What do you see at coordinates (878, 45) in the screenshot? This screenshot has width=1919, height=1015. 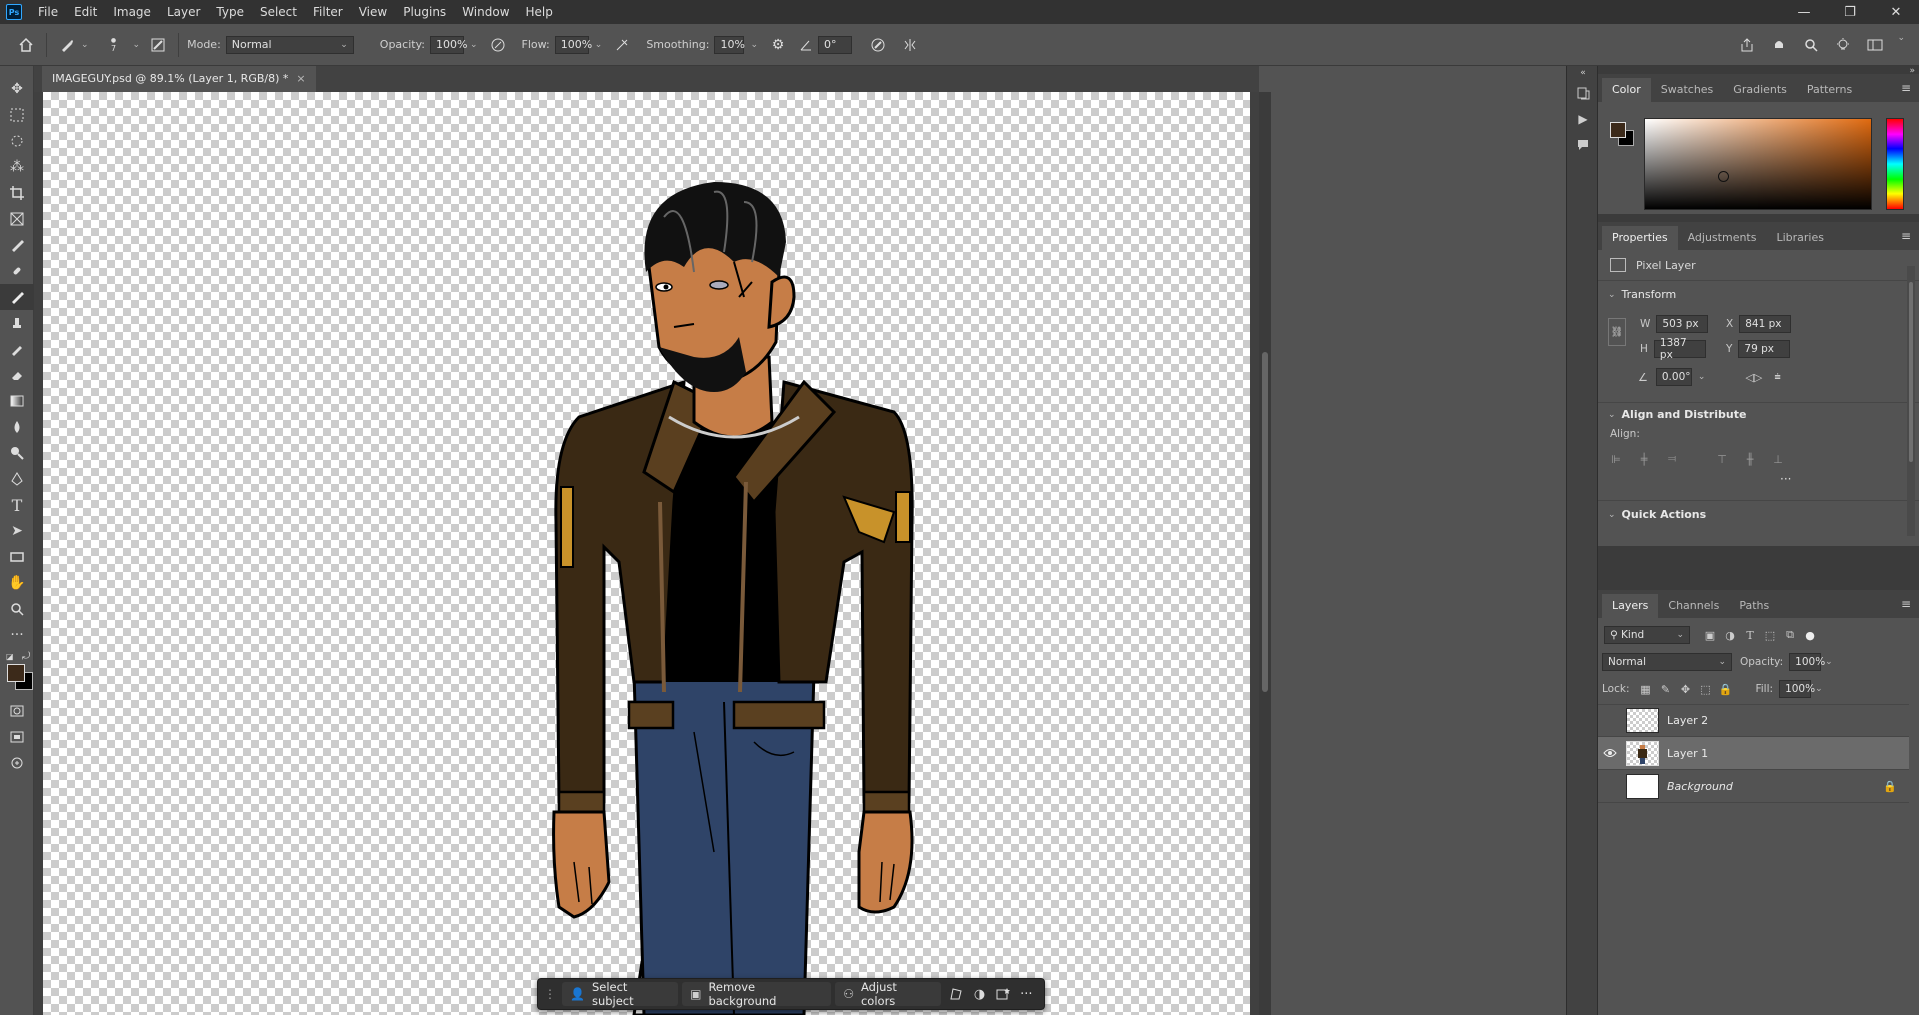 I see `pressure-size-icon` at bounding box center [878, 45].